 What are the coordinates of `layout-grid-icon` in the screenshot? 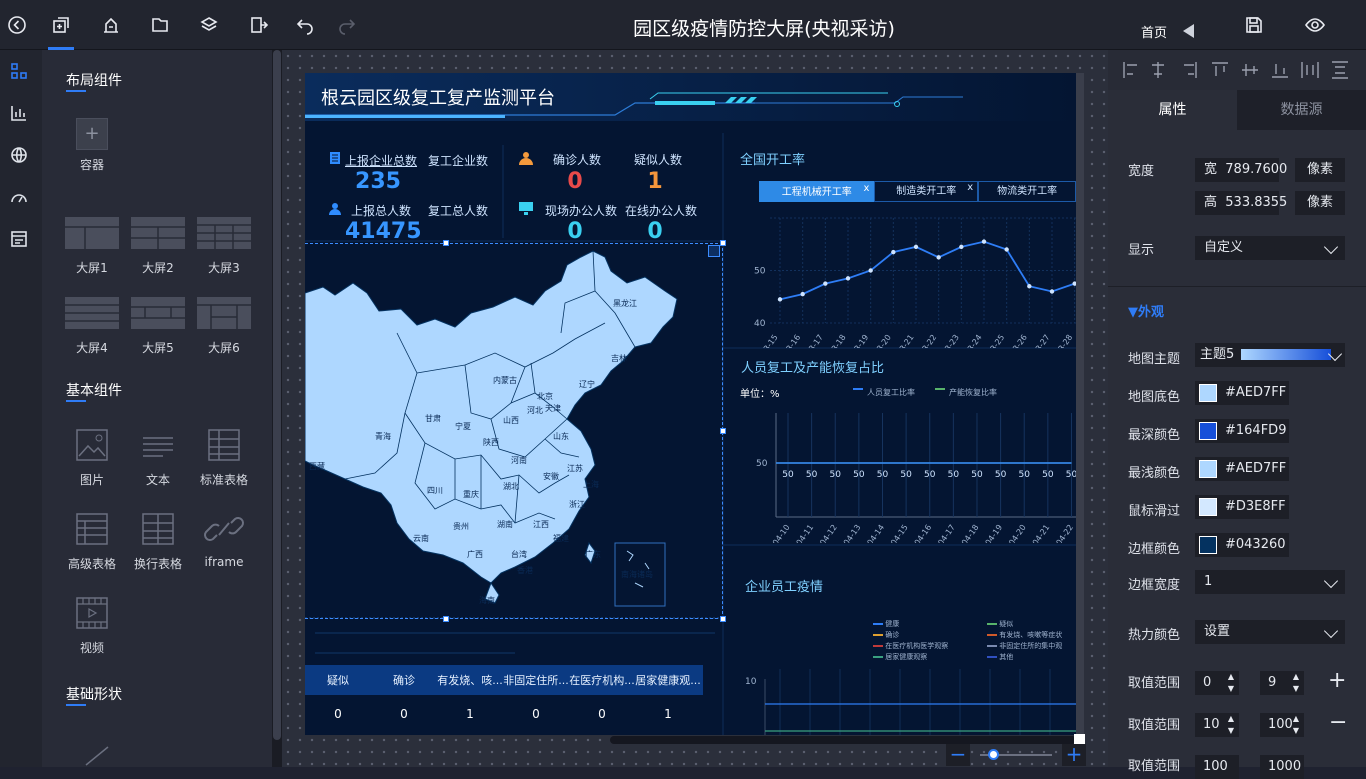 It's located at (21, 73).